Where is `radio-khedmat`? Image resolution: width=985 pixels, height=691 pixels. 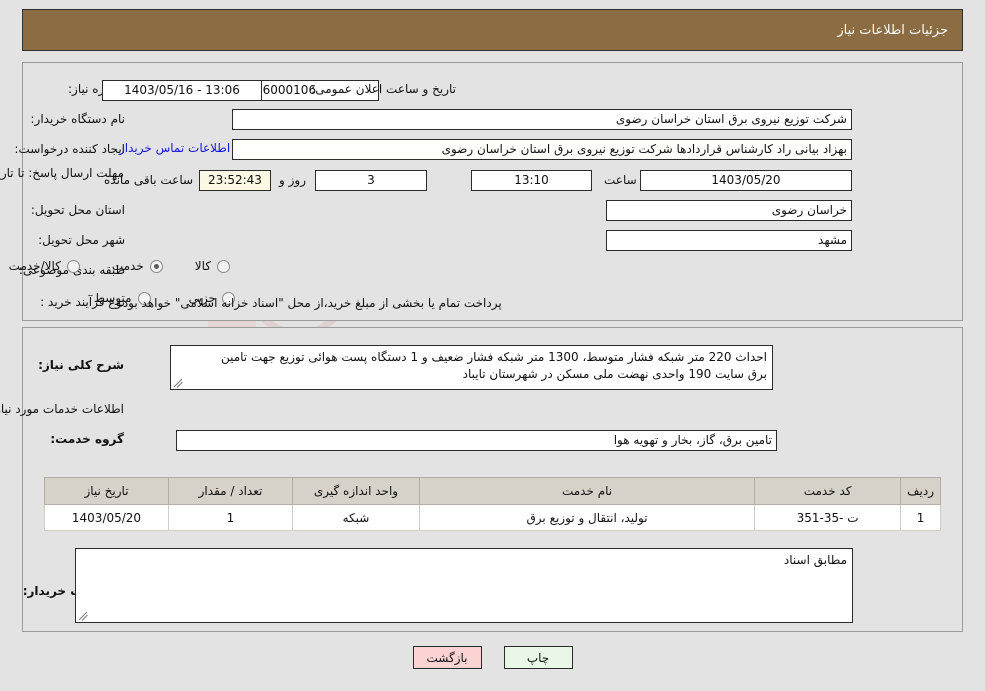 radio-khedmat is located at coordinates (156, 266).